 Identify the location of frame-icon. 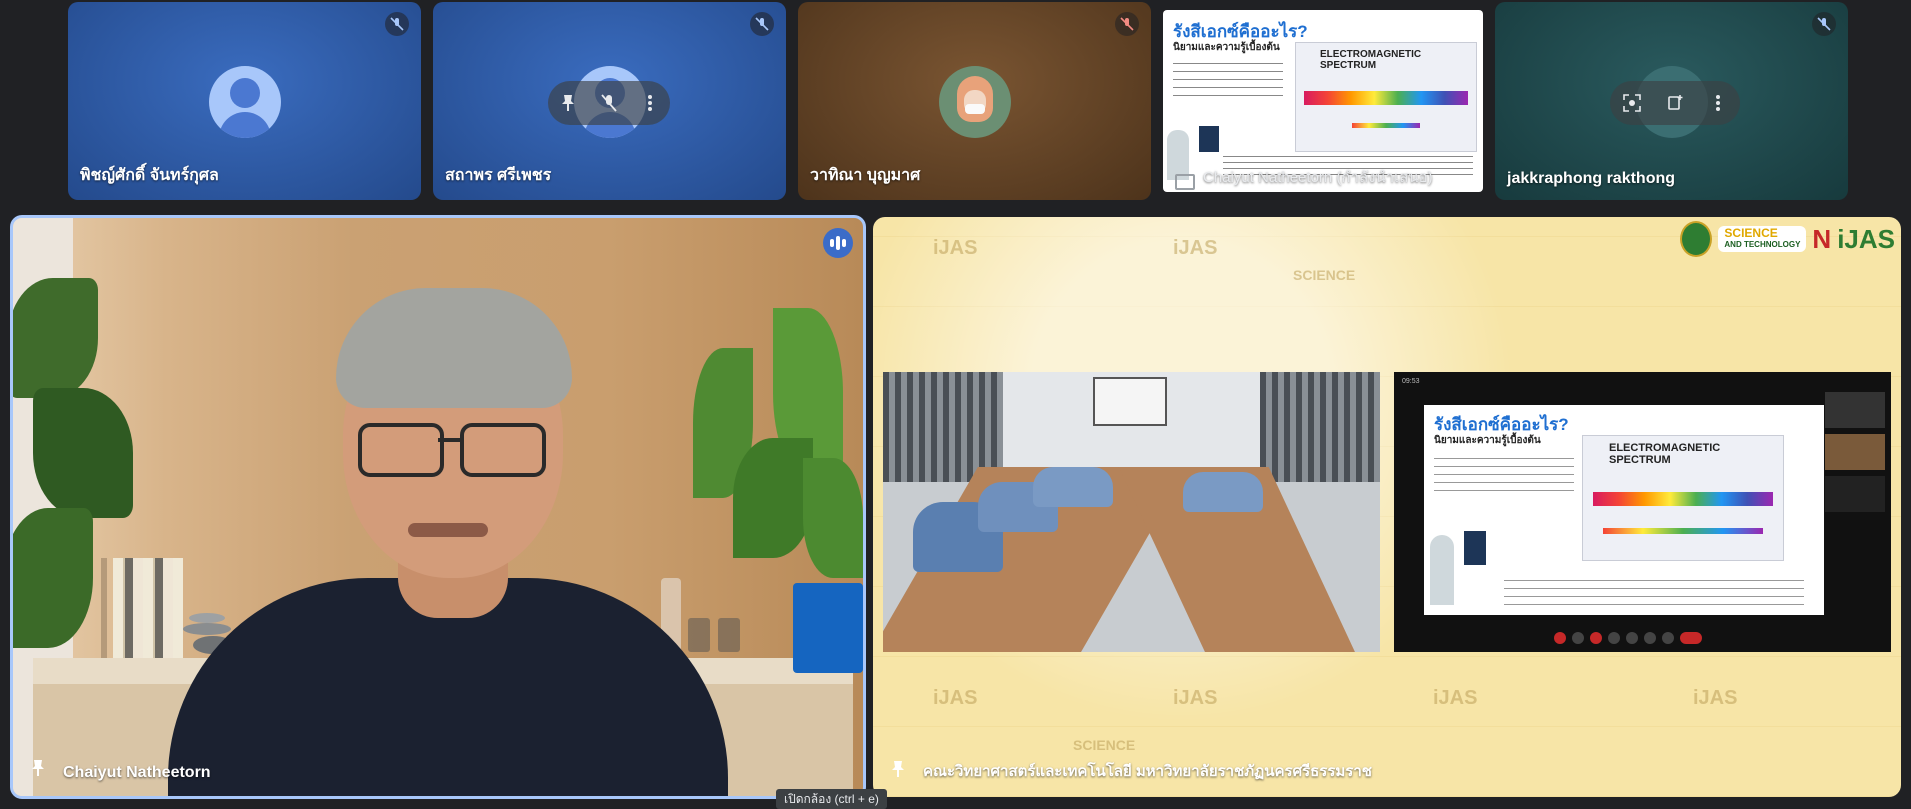
(1632, 103).